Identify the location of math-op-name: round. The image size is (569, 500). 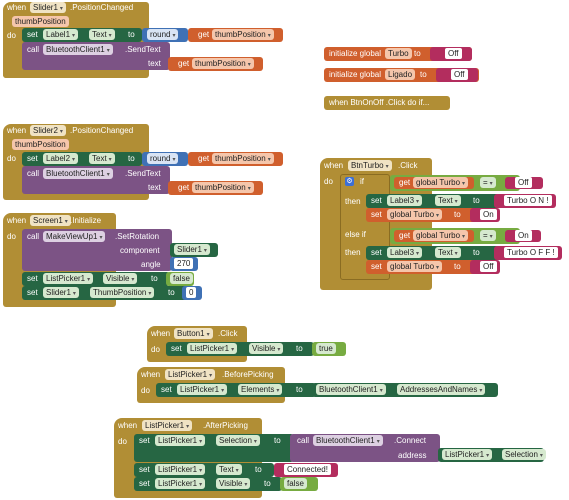
(160, 34).